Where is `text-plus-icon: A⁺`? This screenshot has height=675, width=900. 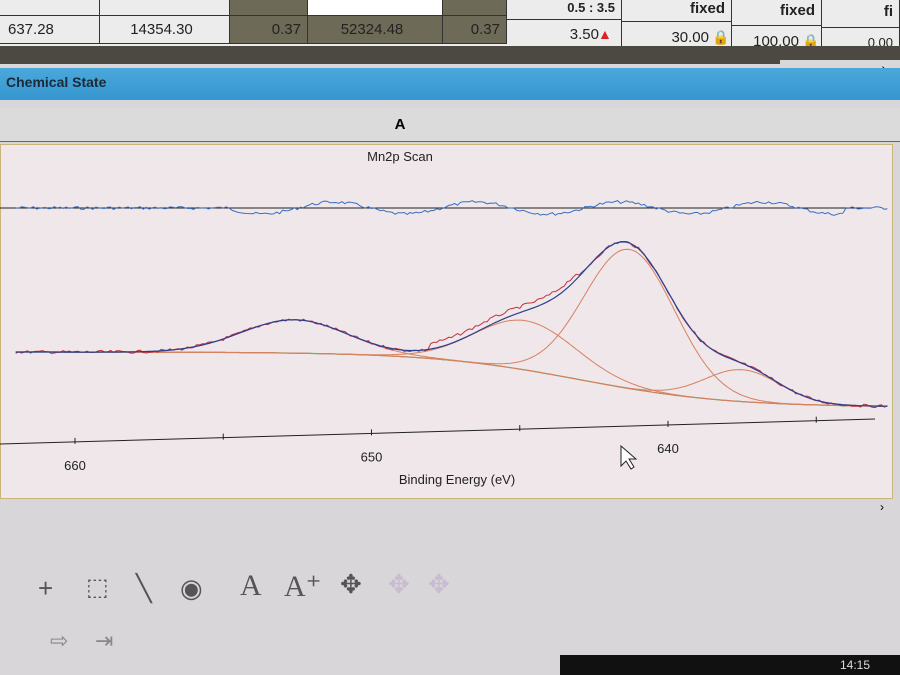
text-plus-icon: A⁺ is located at coordinates (303, 586).